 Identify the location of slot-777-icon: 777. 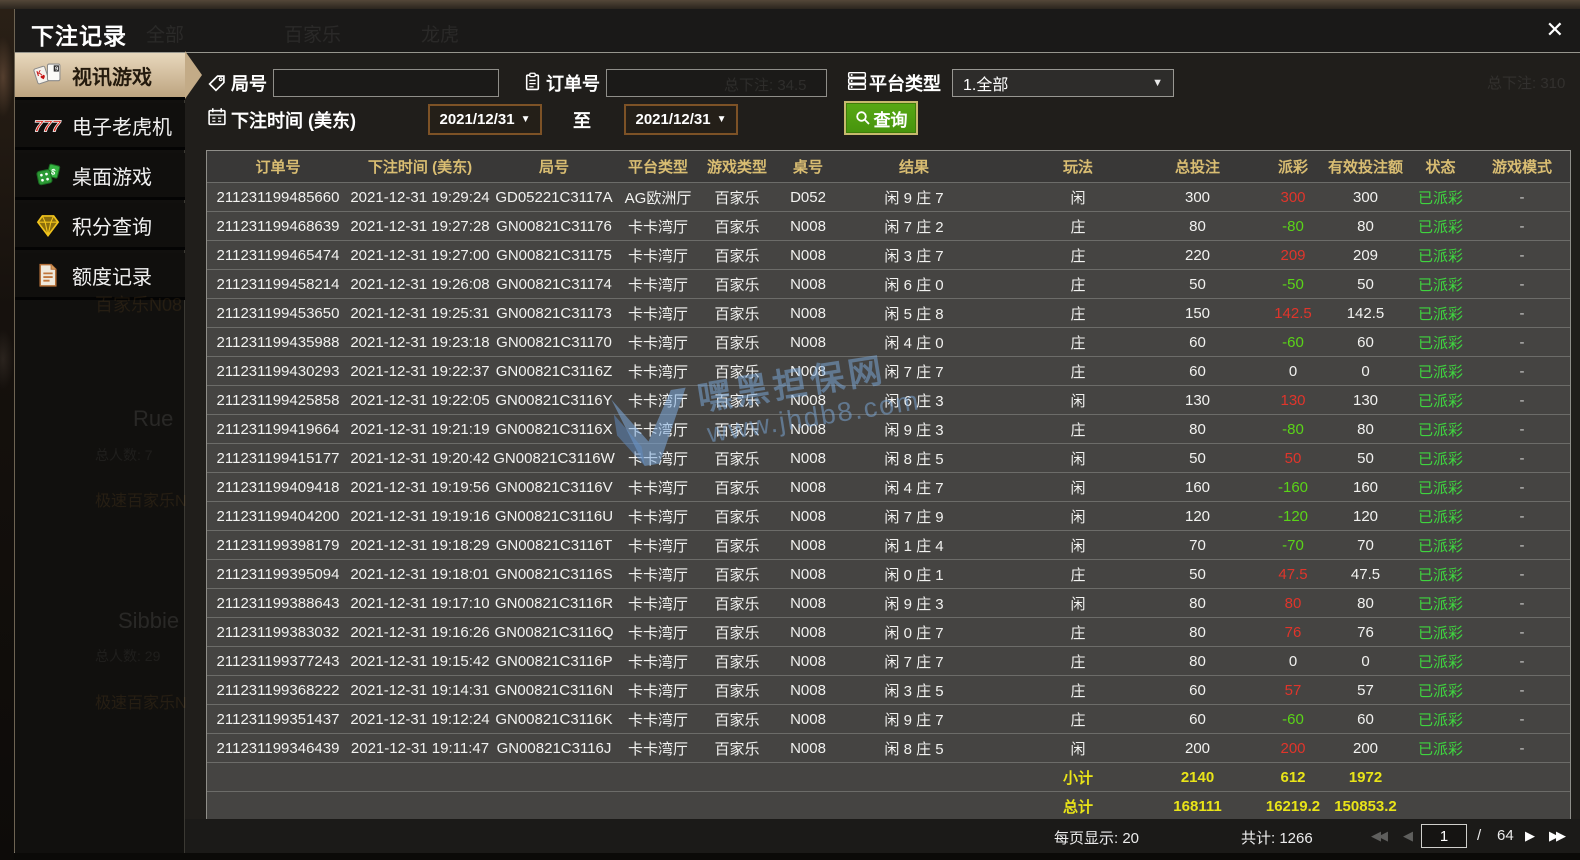
(48, 125).